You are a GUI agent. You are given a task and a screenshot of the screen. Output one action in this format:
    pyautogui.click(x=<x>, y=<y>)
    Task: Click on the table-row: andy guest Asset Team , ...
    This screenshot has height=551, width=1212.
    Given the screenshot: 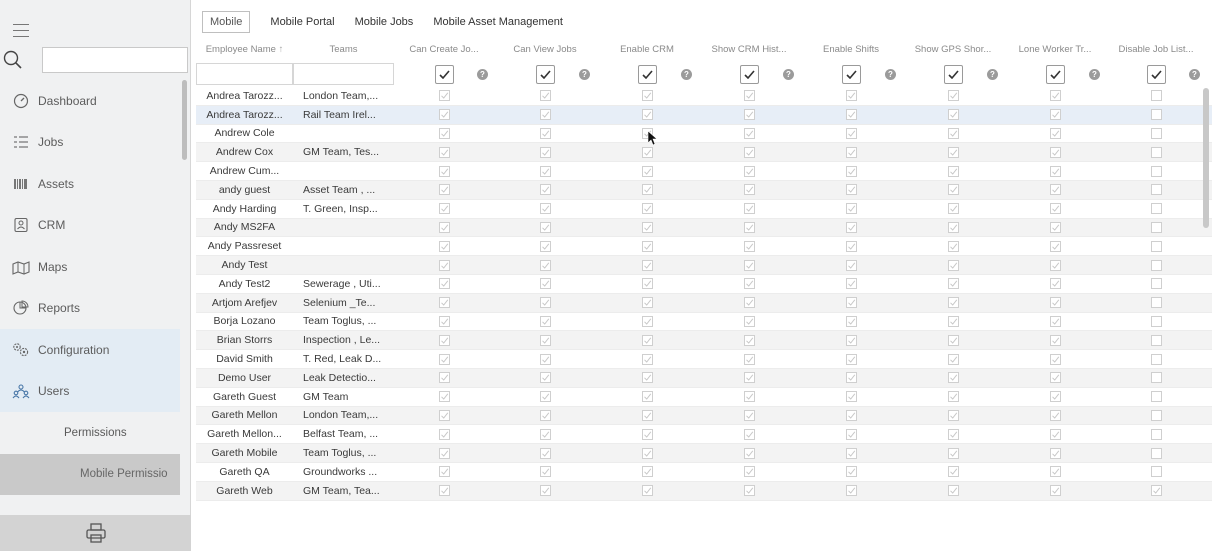 What is the action you would take?
    pyautogui.click(x=704, y=190)
    